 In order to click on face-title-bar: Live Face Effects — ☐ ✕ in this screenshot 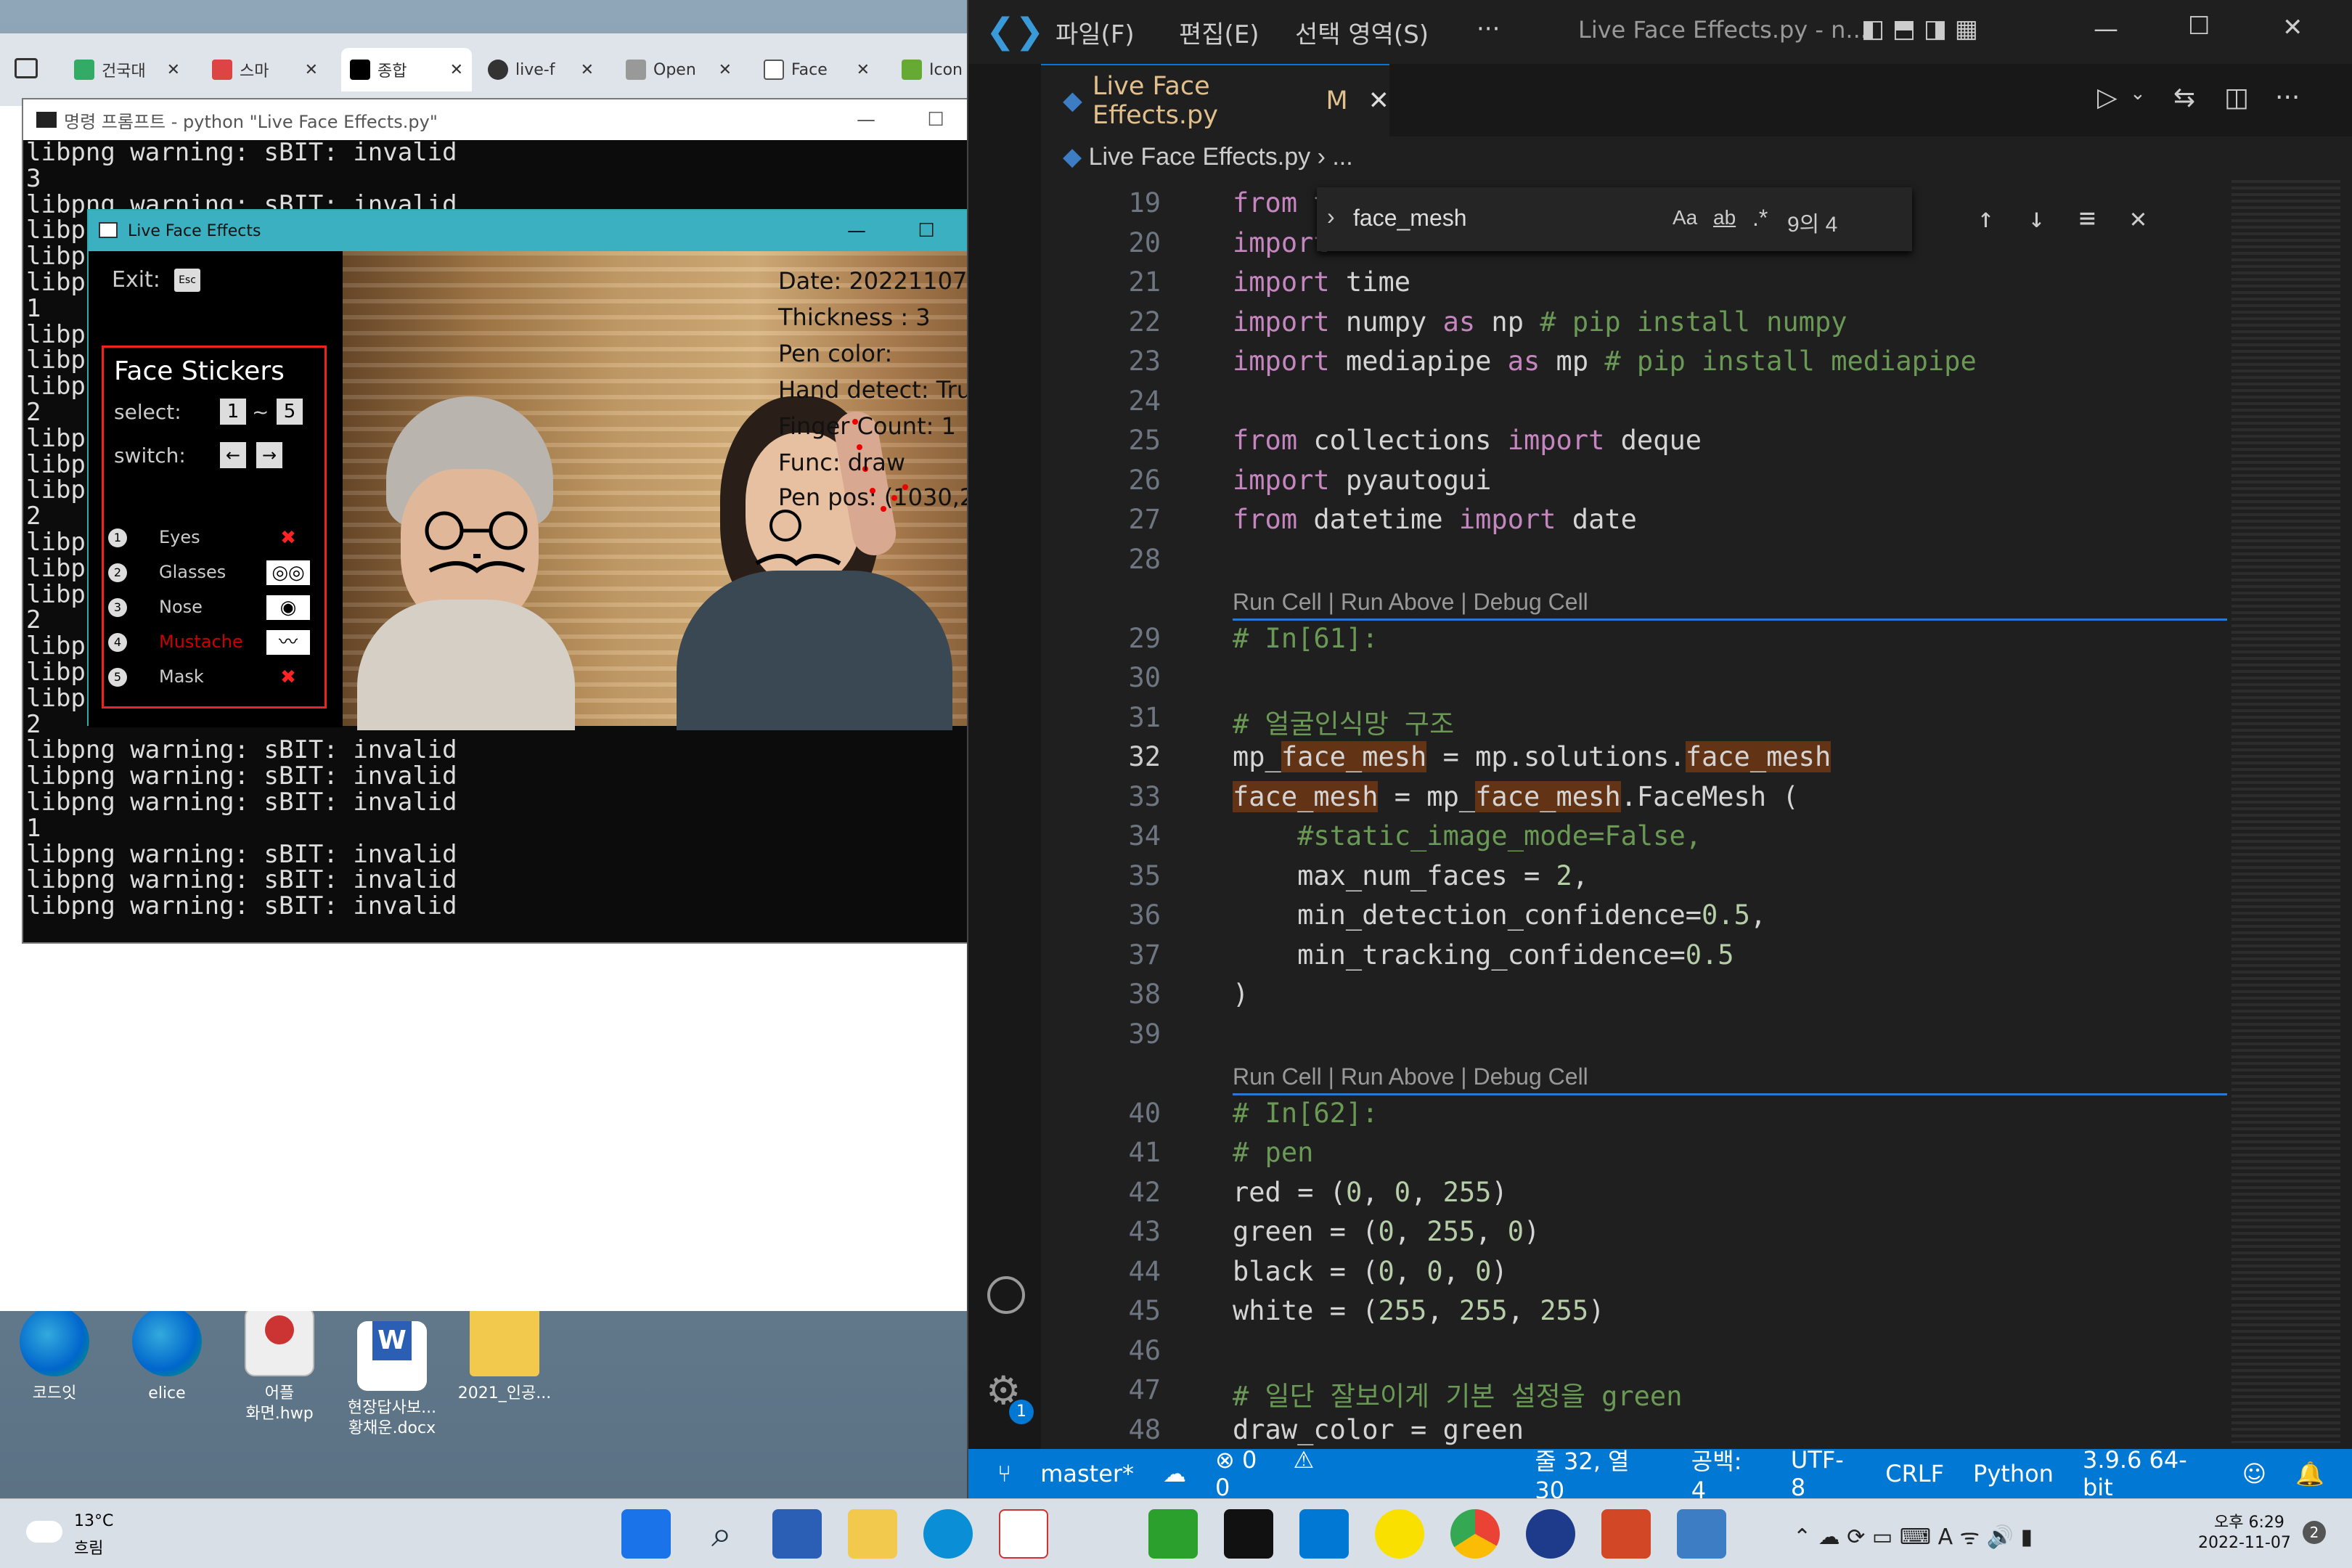, I will do `click(560, 231)`.